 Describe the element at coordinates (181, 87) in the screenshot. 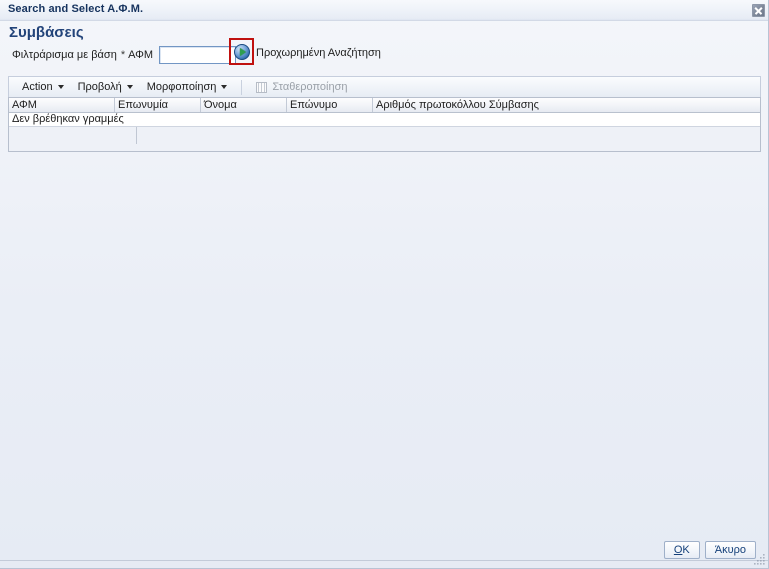

I see `toolbar-format-label: Μορφοποίηση` at that location.